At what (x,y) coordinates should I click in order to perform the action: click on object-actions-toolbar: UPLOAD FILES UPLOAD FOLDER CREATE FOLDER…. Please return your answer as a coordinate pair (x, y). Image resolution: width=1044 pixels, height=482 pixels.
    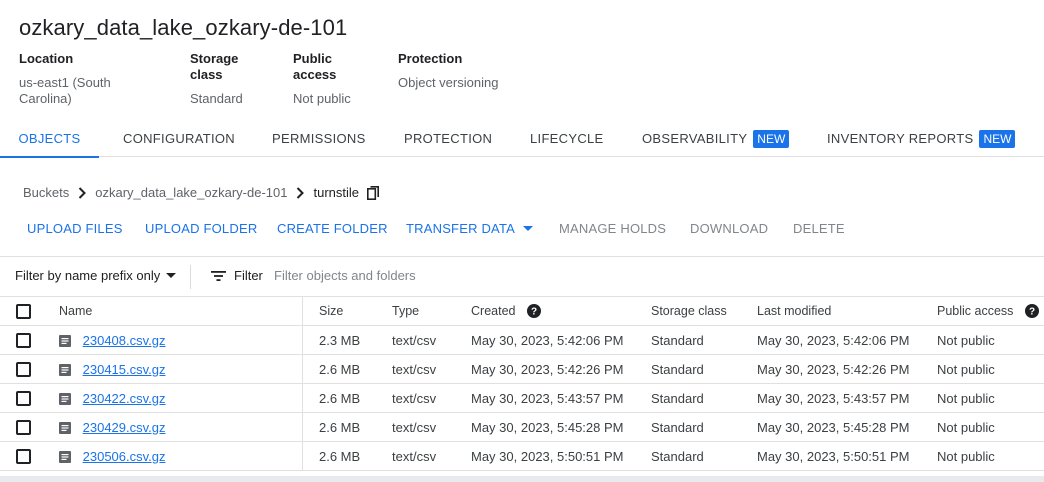
    Looking at the image, I should click on (522, 231).